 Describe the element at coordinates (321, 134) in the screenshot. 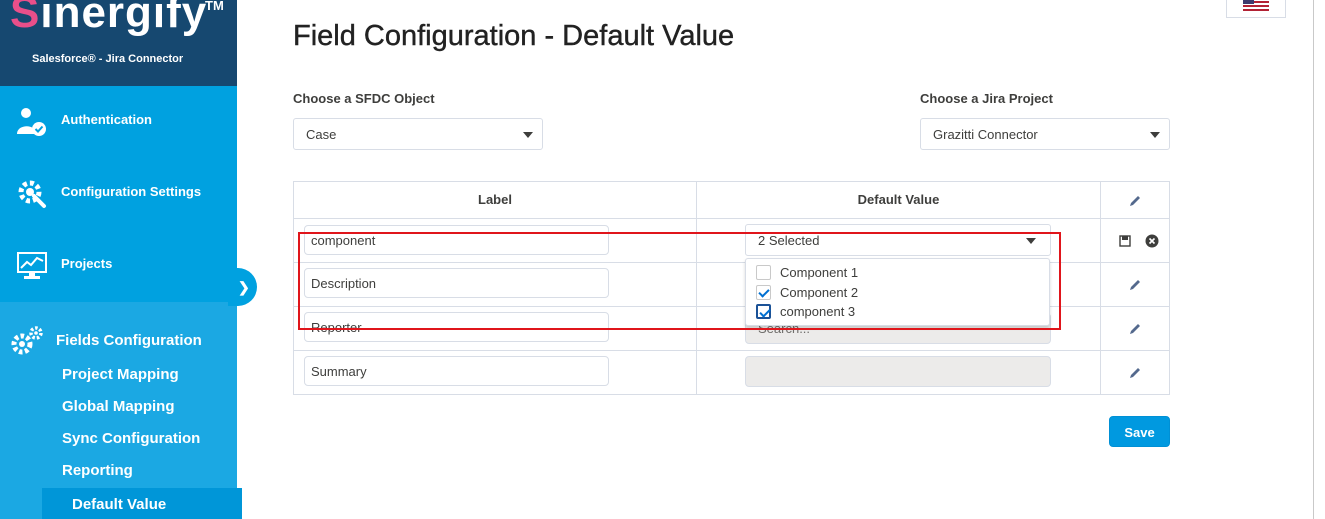

I see `sfdc-object-value: Case` at that location.